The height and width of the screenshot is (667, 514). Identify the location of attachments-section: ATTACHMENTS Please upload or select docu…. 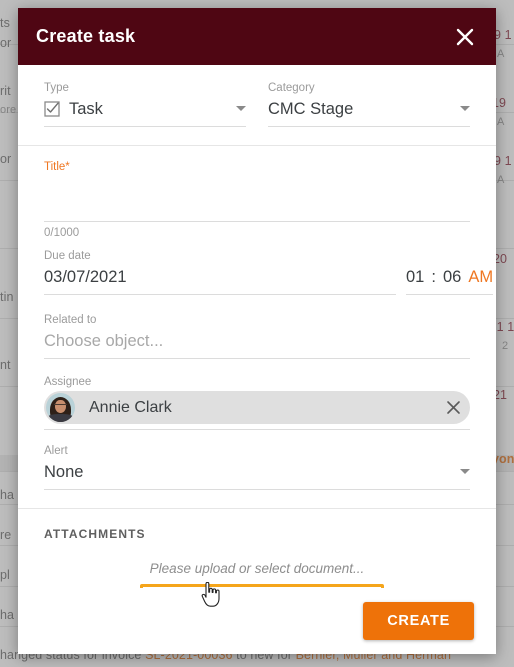
(257, 542).